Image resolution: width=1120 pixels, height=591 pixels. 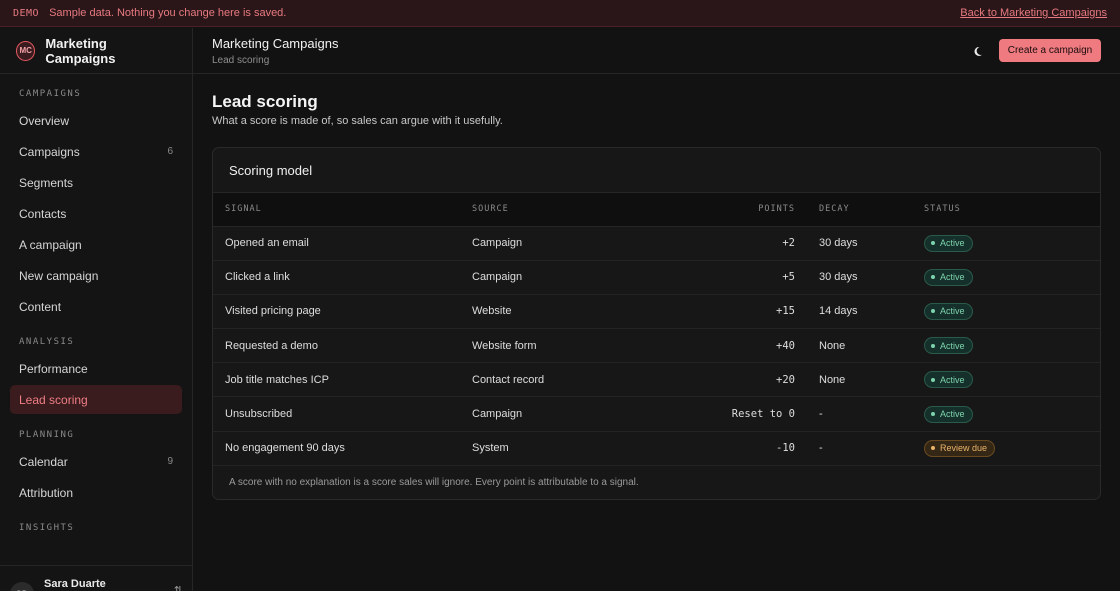 What do you see at coordinates (40, 306) in the screenshot?
I see `sidebar-item-label: Content` at bounding box center [40, 306].